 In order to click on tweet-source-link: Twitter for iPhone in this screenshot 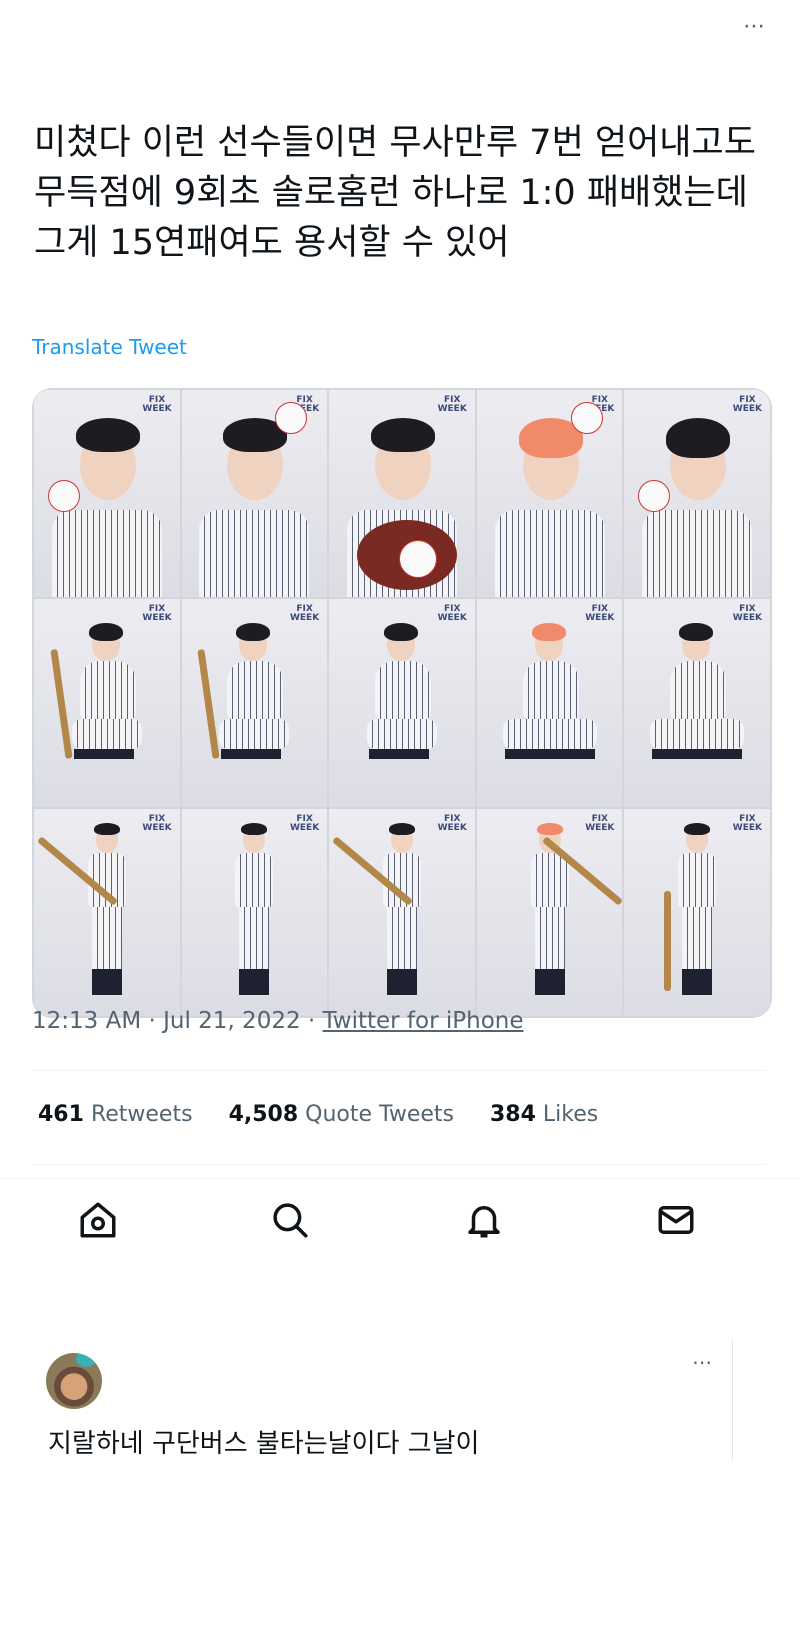, I will do `click(423, 1021)`.